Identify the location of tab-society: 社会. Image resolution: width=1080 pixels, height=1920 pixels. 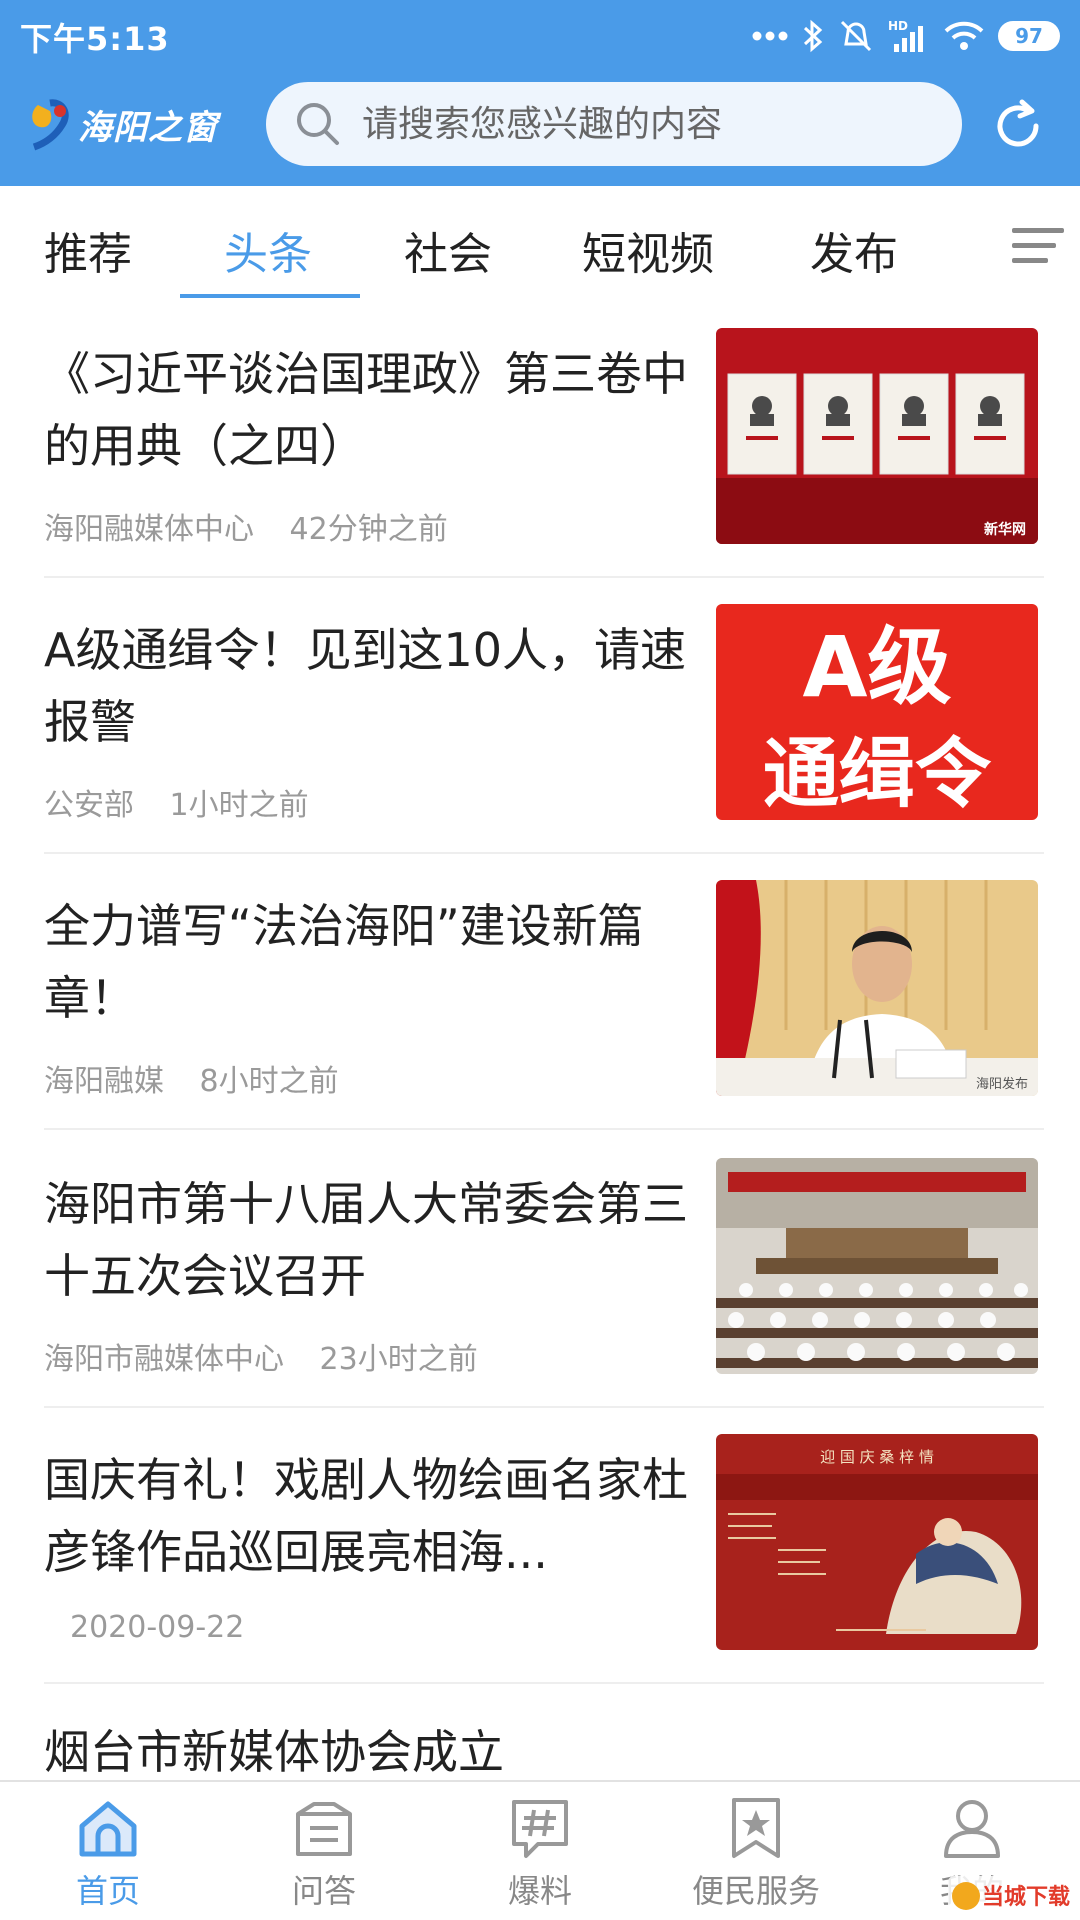
(448, 250).